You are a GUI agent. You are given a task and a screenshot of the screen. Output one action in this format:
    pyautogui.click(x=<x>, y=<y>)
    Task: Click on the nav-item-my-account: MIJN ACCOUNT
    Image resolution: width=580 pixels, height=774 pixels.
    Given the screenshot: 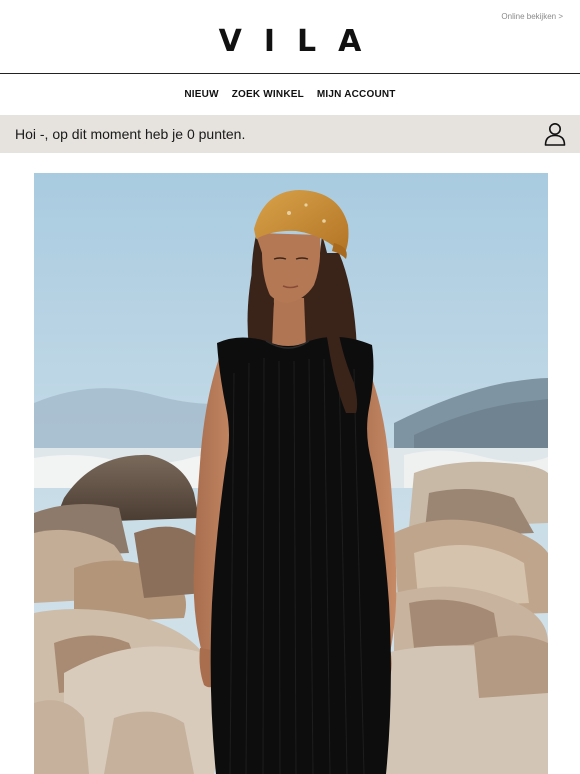 What is the action you would take?
    pyautogui.click(x=356, y=94)
    